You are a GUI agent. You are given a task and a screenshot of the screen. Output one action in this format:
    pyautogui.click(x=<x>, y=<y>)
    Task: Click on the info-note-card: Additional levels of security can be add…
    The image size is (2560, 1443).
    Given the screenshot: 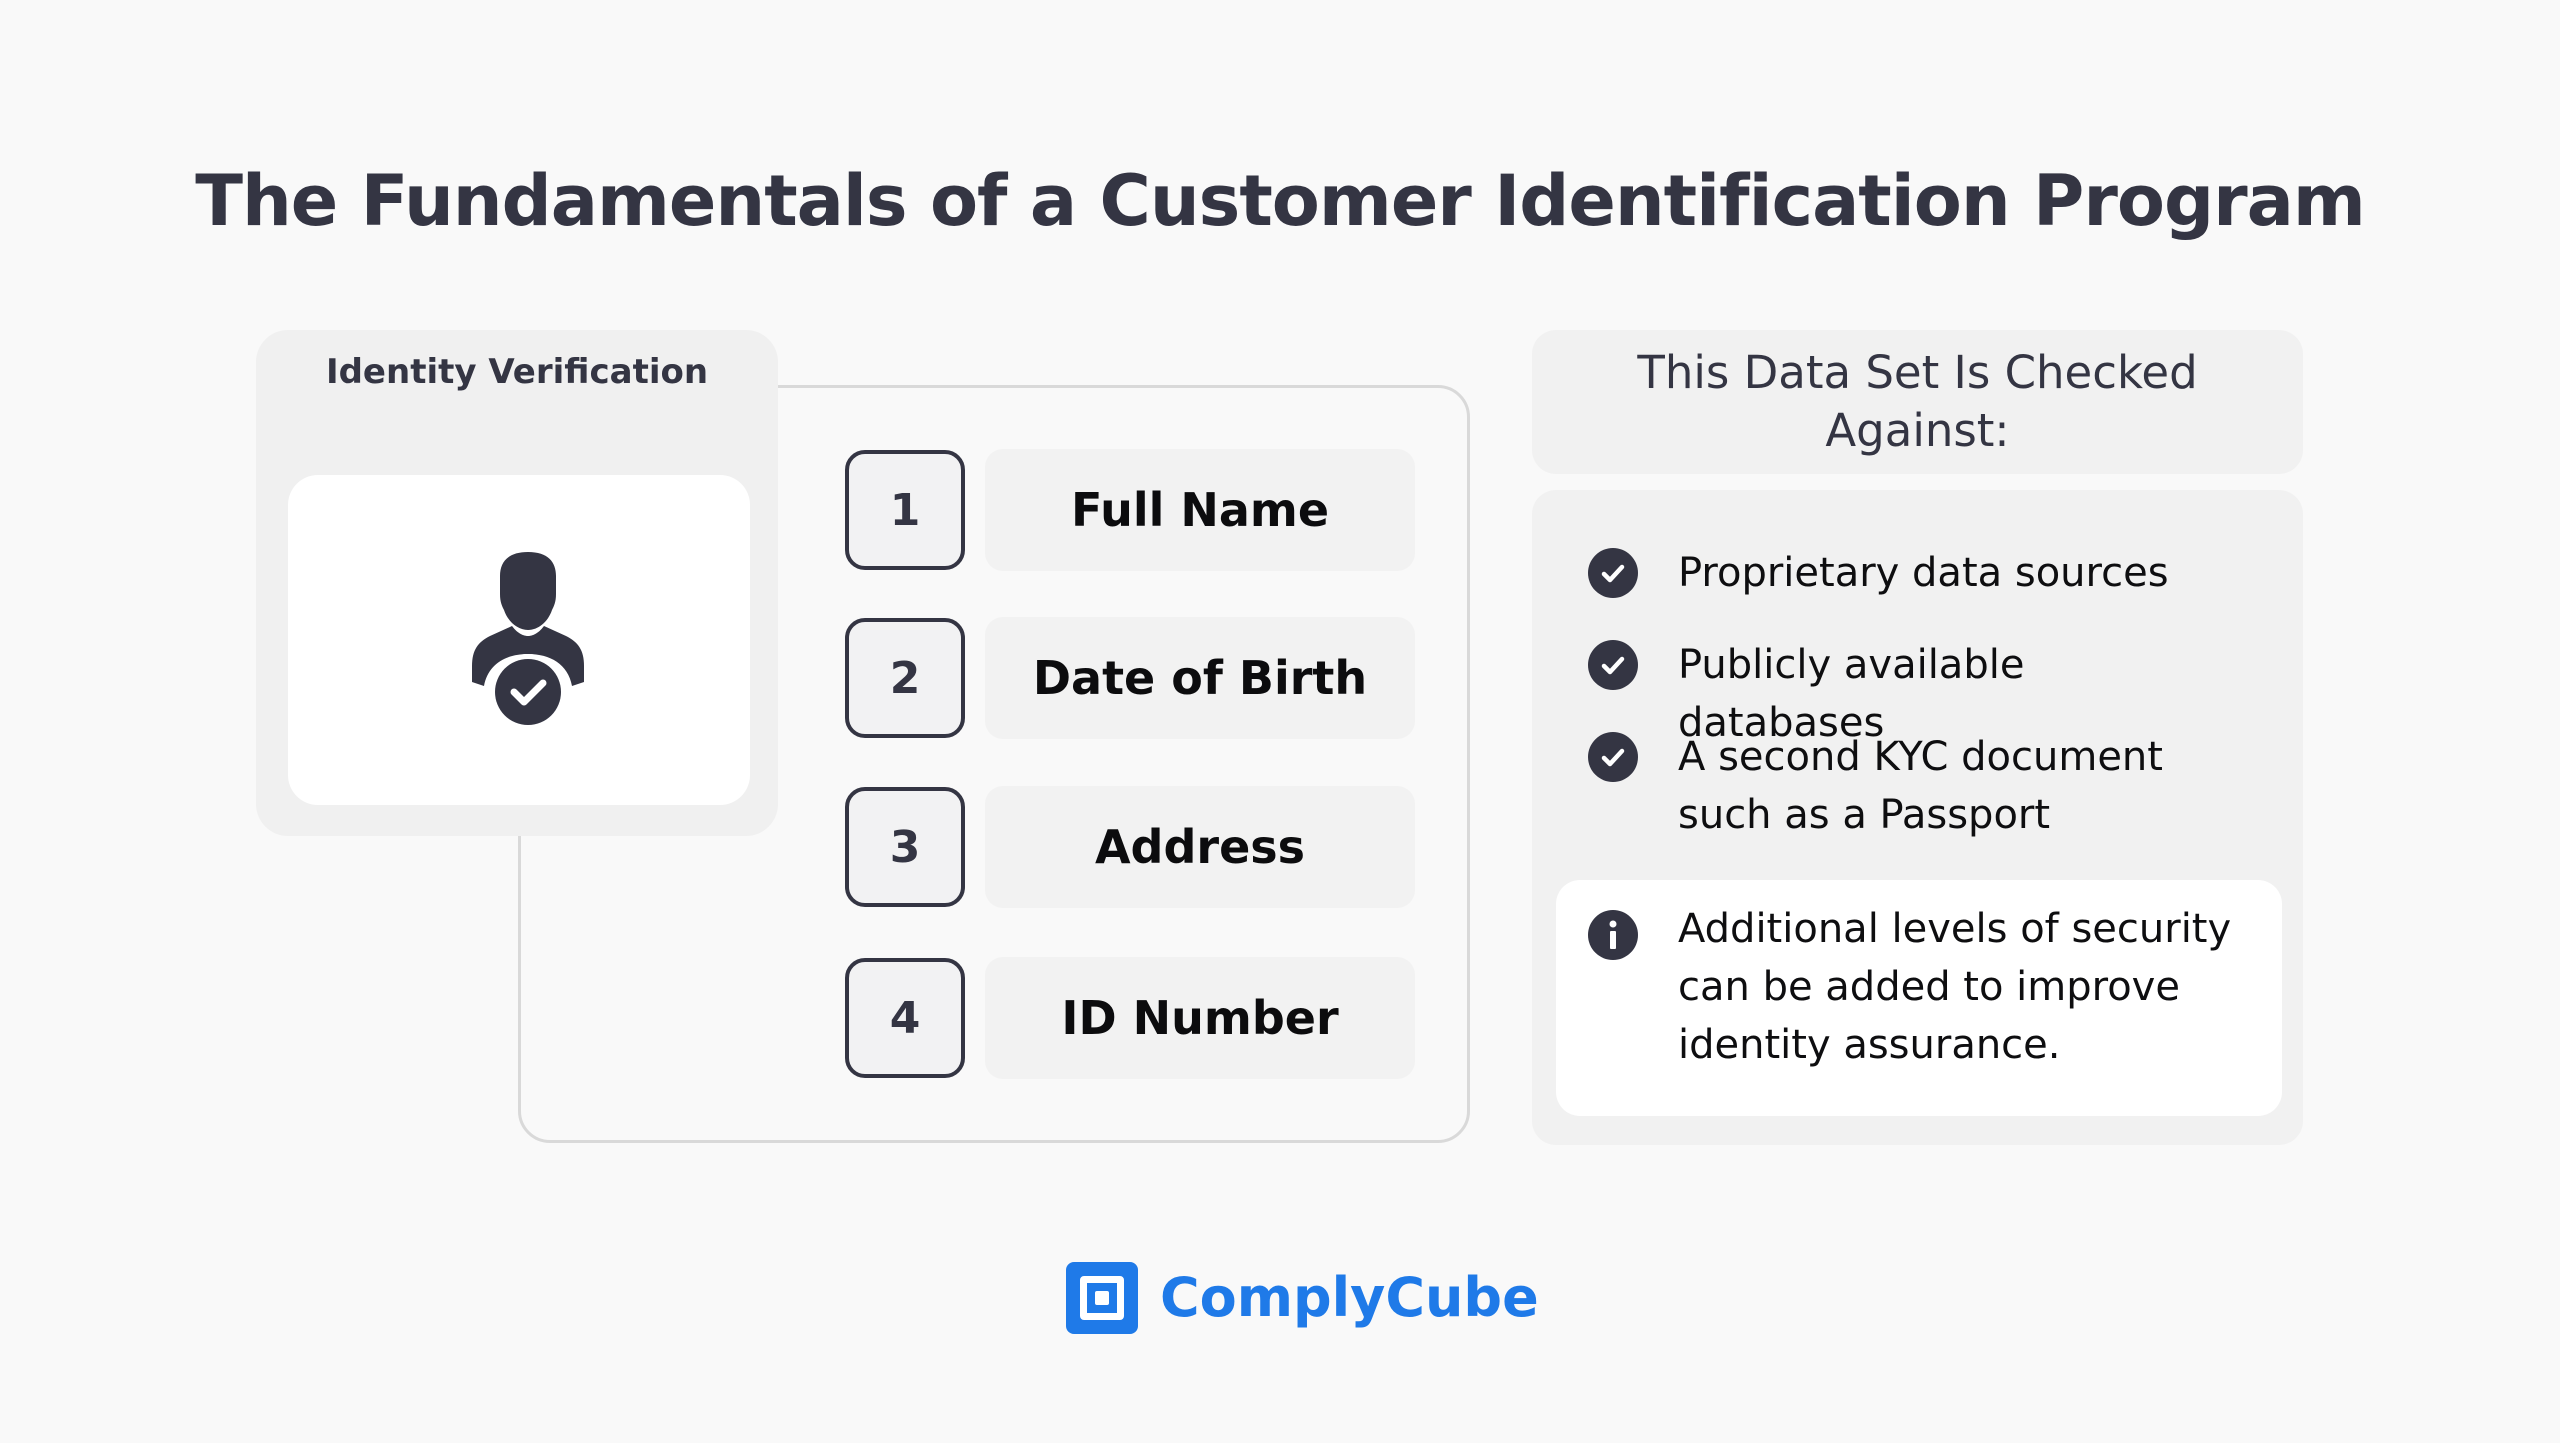 What is the action you would take?
    pyautogui.click(x=1919, y=998)
    